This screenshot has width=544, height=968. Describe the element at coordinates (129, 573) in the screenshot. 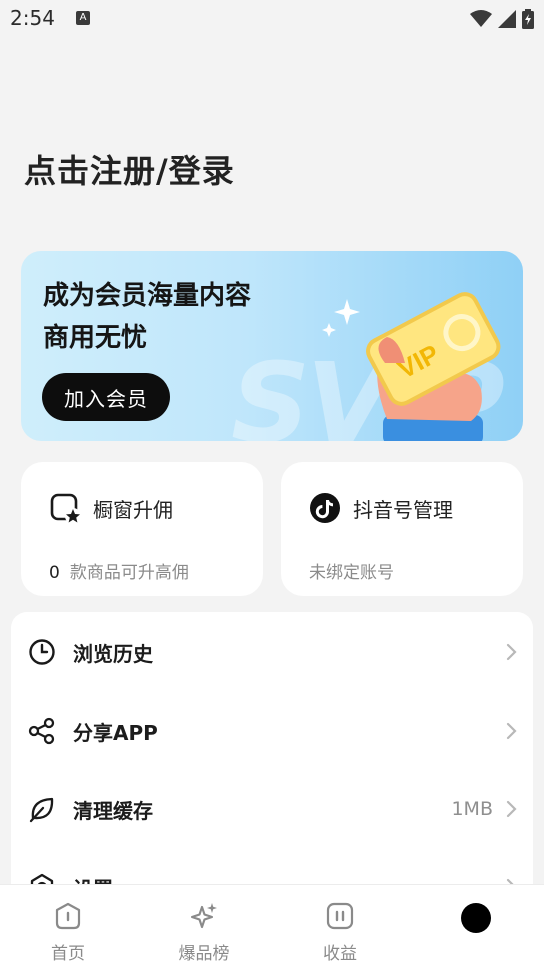

I see `showcase-card-subtitle-text: 款商品可升高佣` at that location.